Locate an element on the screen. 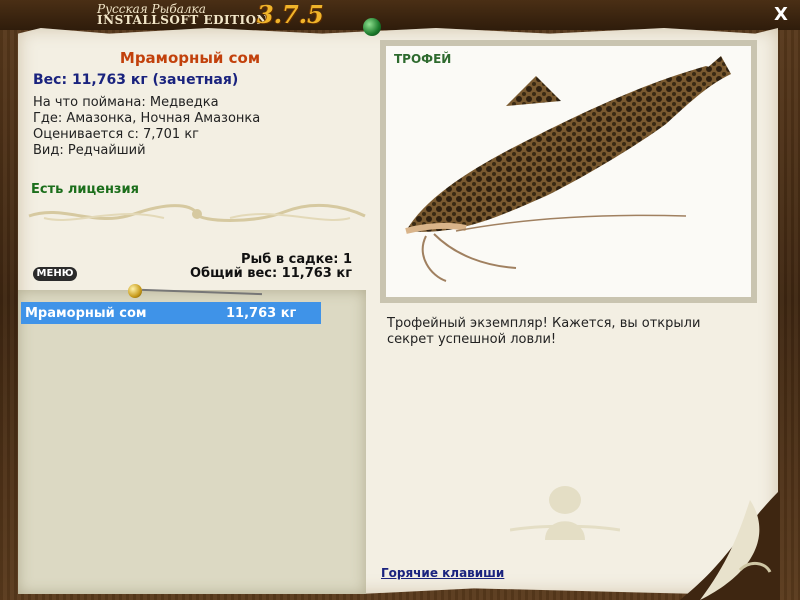 This screenshot has width=800, height=600. brand-edition: INSTALLSOFT EDITION is located at coordinates (183, 20).